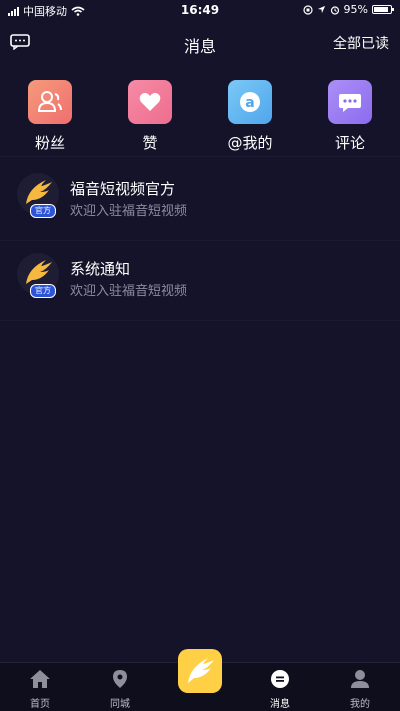 The height and width of the screenshot is (711, 400). I want to click on svg-text: a, so click(249, 103).